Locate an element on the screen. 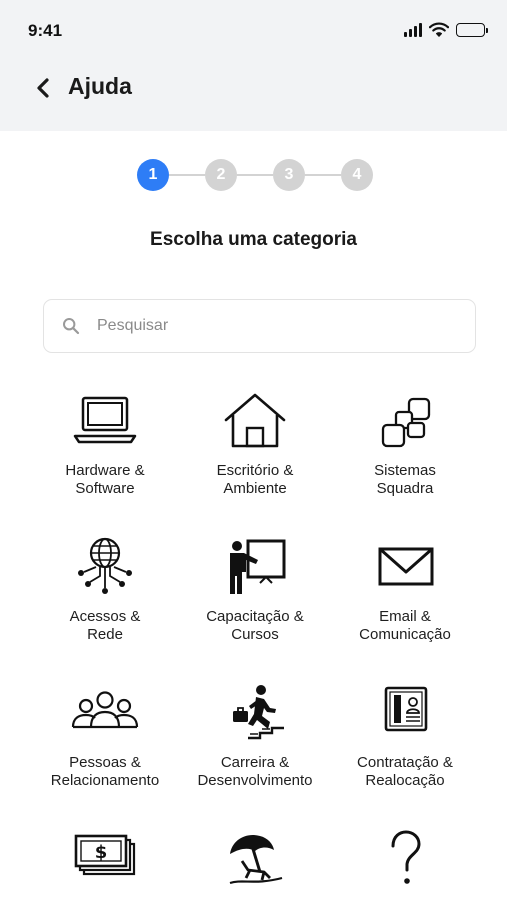 Image resolution: width=507 pixels, height=900 pixels. section-title: Escolha uma categoria is located at coordinates (253, 239).